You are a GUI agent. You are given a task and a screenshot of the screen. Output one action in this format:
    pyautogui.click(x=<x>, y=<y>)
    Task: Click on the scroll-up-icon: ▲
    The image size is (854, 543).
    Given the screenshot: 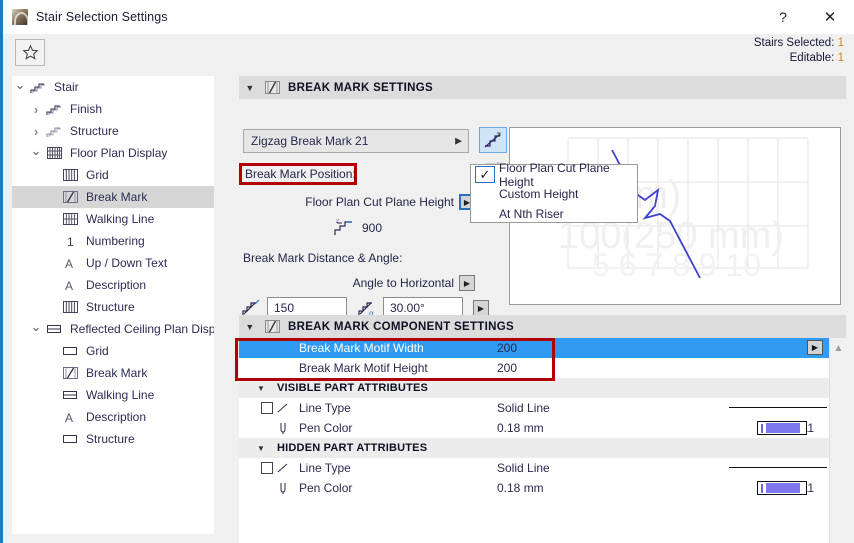 What is the action you would take?
    pyautogui.click(x=838, y=348)
    